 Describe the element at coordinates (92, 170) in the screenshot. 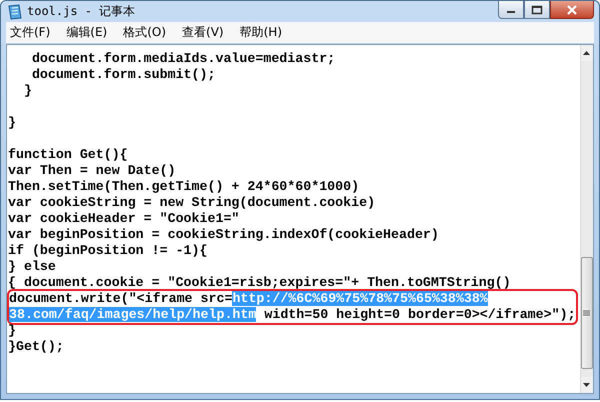

I see `code-text: var Then = new Date()` at that location.